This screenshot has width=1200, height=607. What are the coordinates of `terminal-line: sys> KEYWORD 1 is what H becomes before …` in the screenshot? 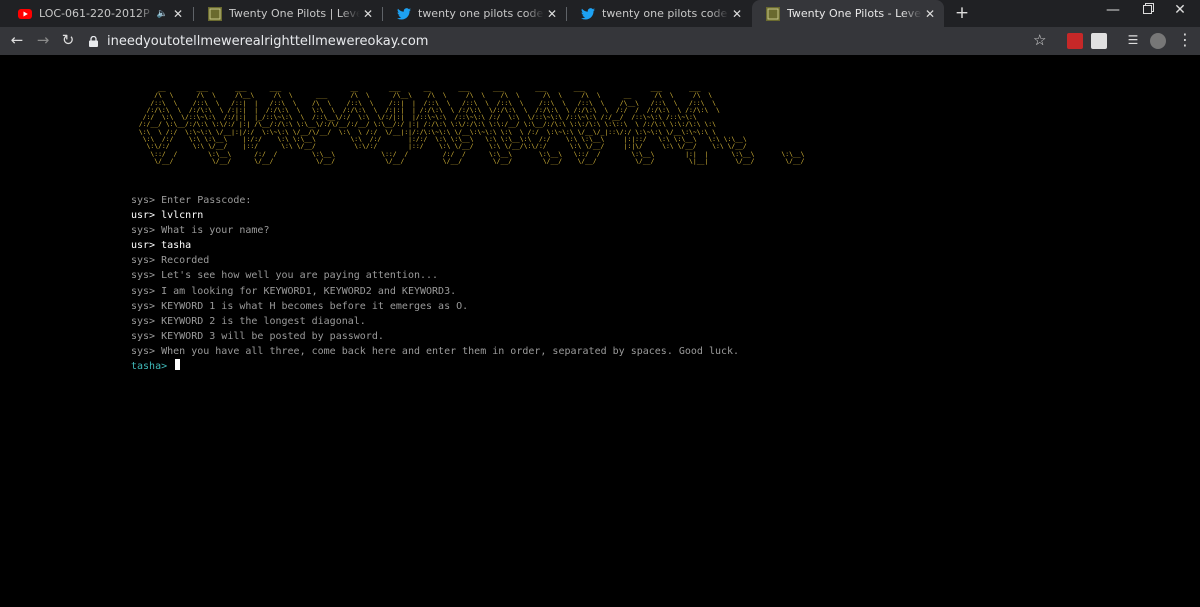 It's located at (300, 306).